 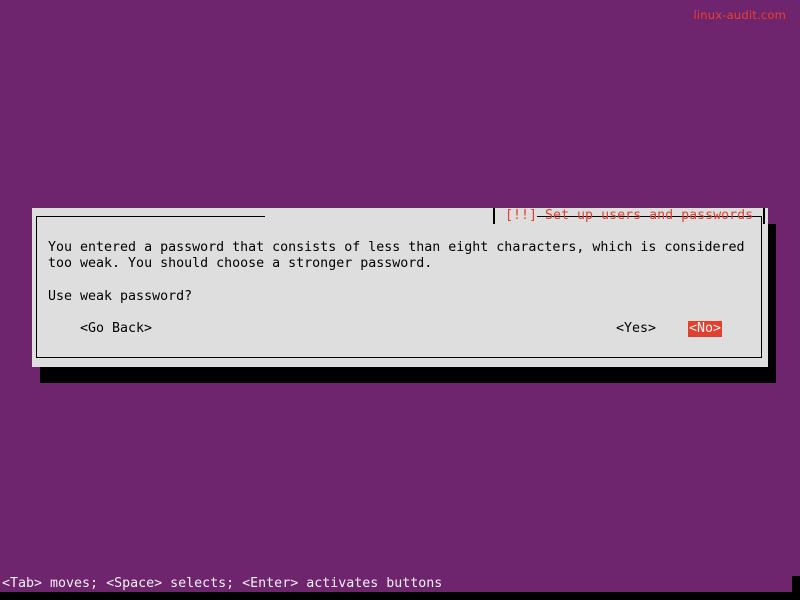 What do you see at coordinates (494, 216) in the screenshot?
I see `title-left-tick` at bounding box center [494, 216].